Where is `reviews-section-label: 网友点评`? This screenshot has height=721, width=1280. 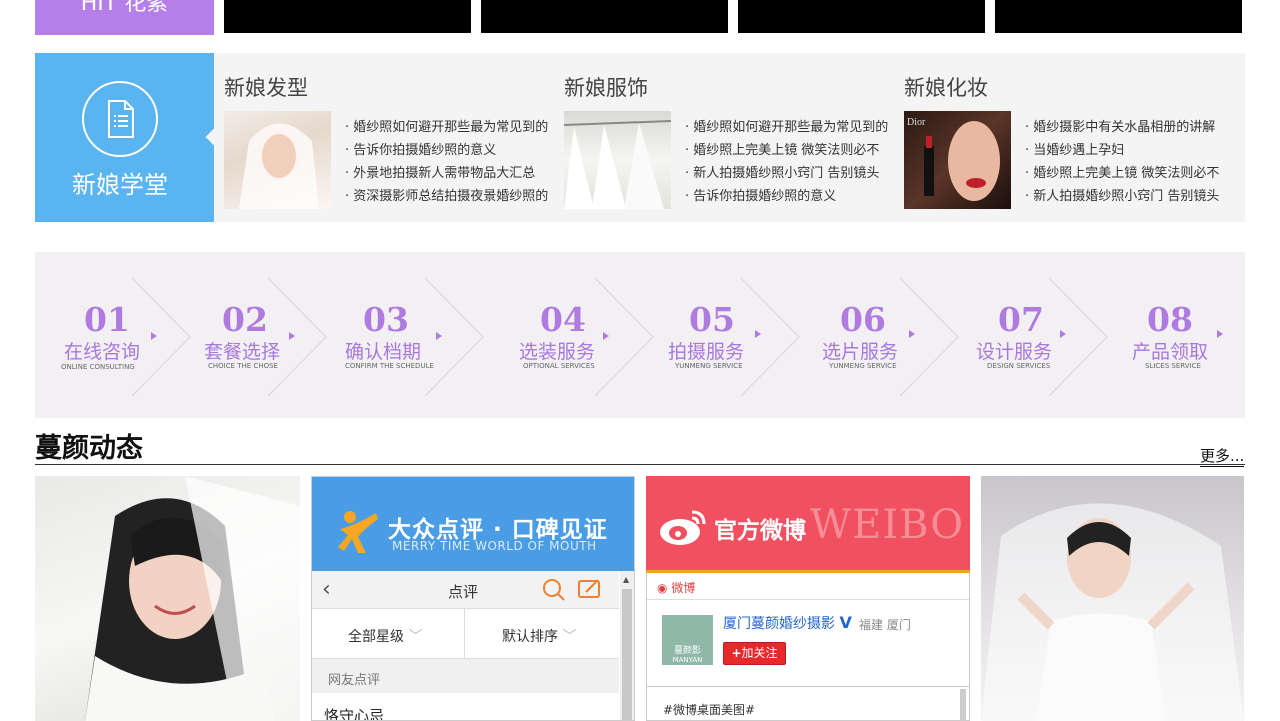
reviews-section-label: 网友点评 is located at coordinates (465, 676).